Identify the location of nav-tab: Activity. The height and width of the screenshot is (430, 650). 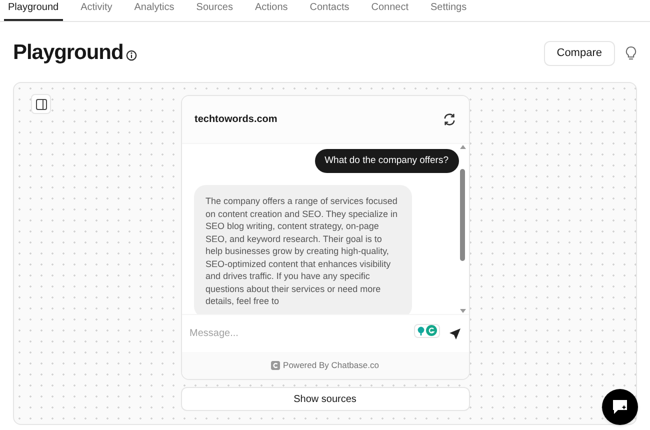
(96, 10).